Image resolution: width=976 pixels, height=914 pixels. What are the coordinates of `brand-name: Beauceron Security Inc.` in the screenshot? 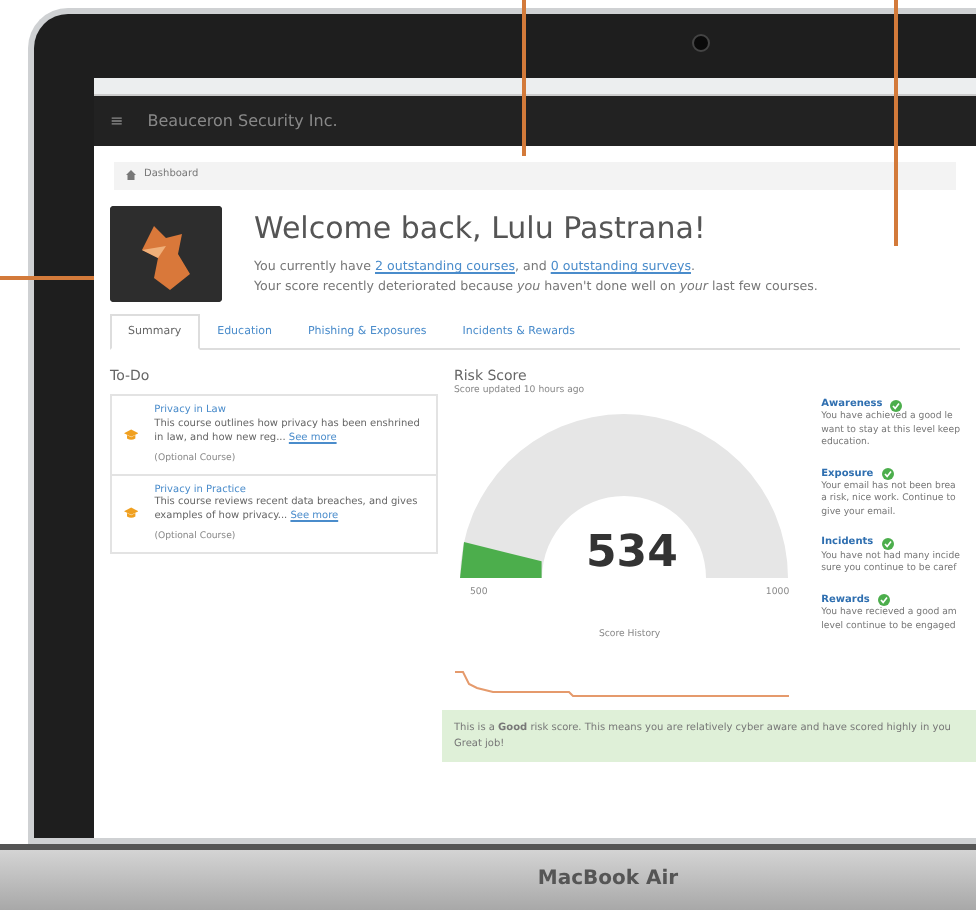 It's located at (242, 121).